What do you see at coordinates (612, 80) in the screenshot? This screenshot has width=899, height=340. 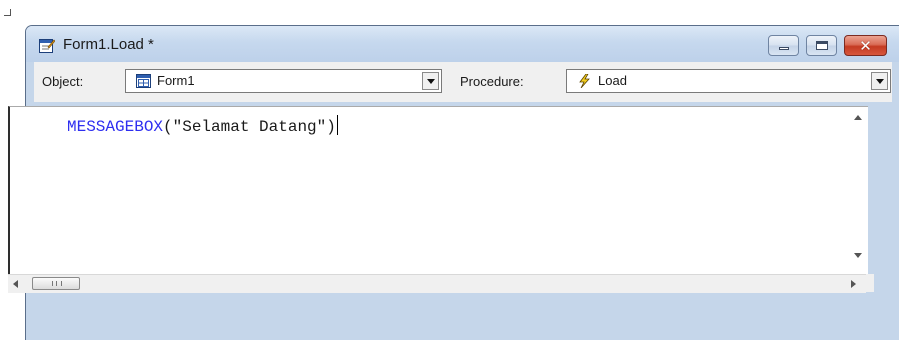 I see `procedure-value: Load` at bounding box center [612, 80].